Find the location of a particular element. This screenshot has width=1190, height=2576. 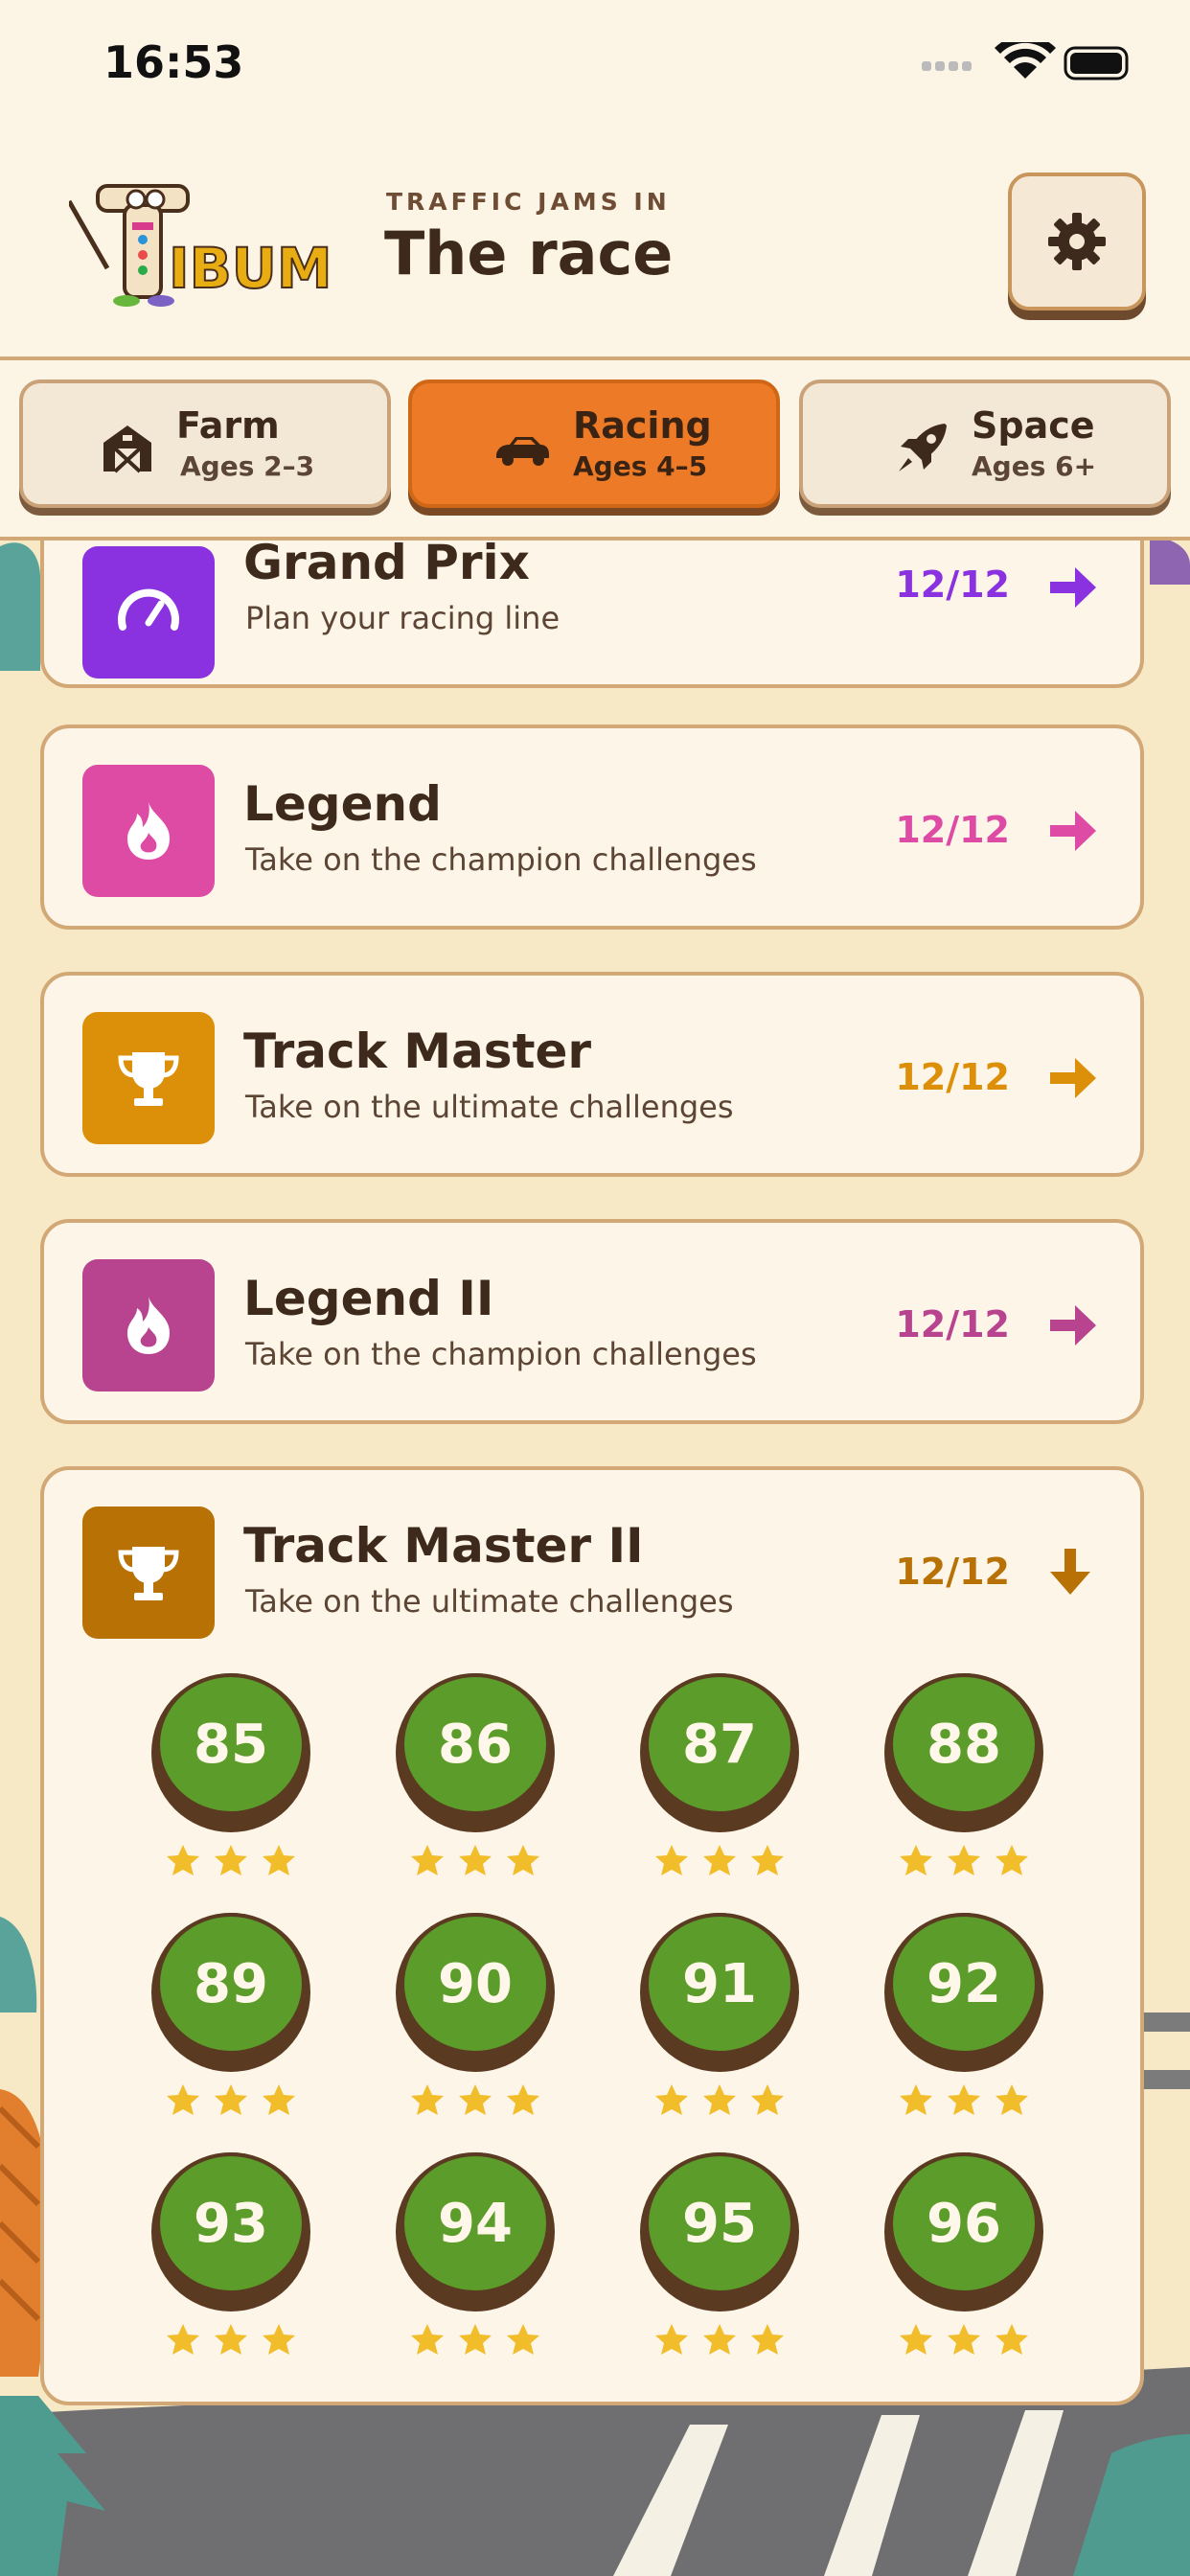

status-icons is located at coordinates (1026, 61).